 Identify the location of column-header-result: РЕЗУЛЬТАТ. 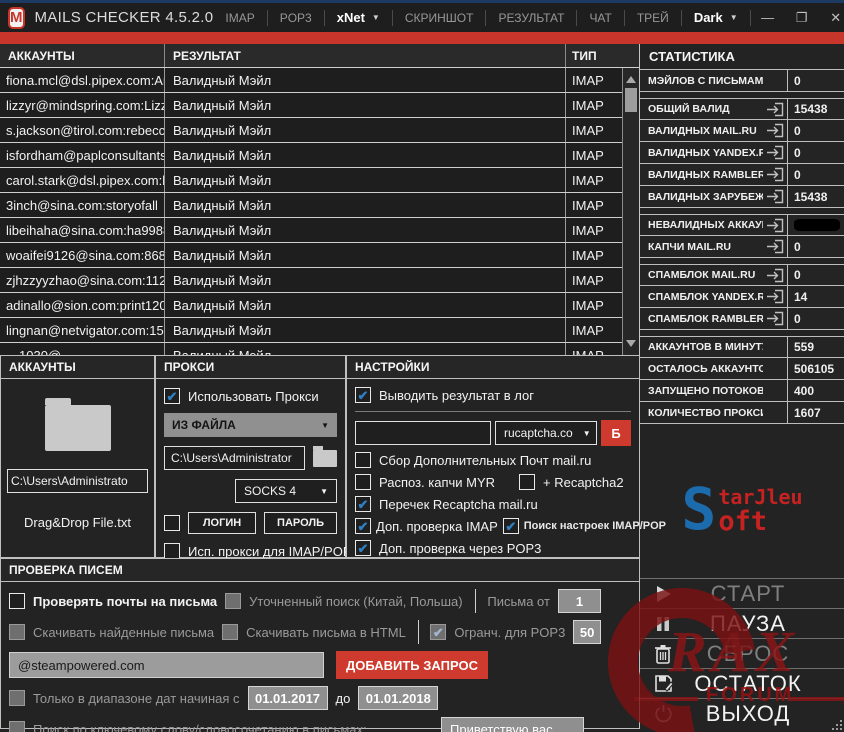
(365, 55).